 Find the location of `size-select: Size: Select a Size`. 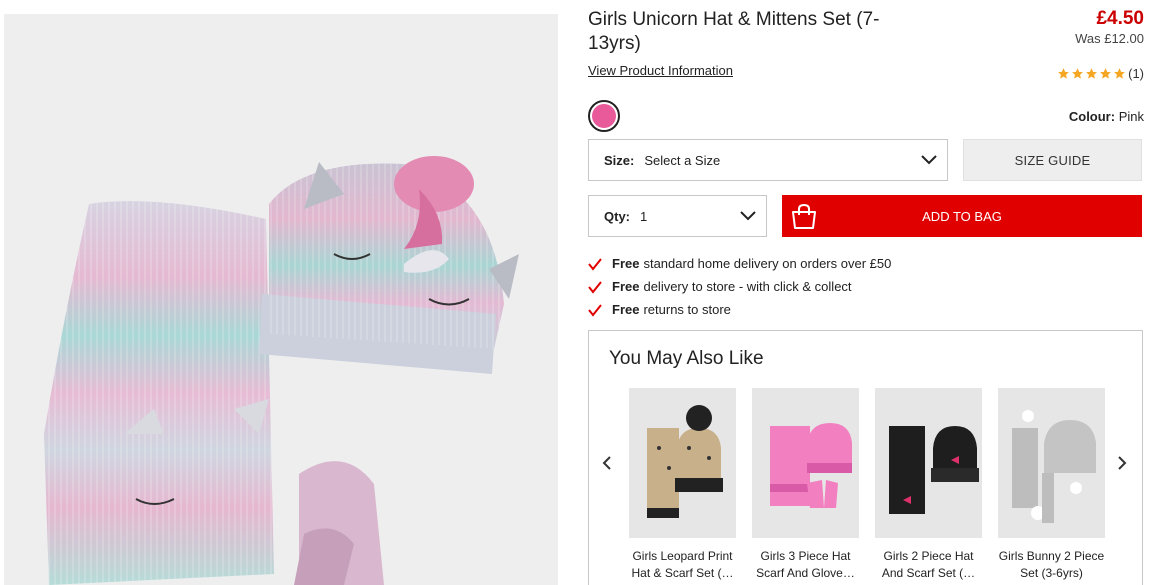

size-select: Size: Select a Size is located at coordinates (768, 160).